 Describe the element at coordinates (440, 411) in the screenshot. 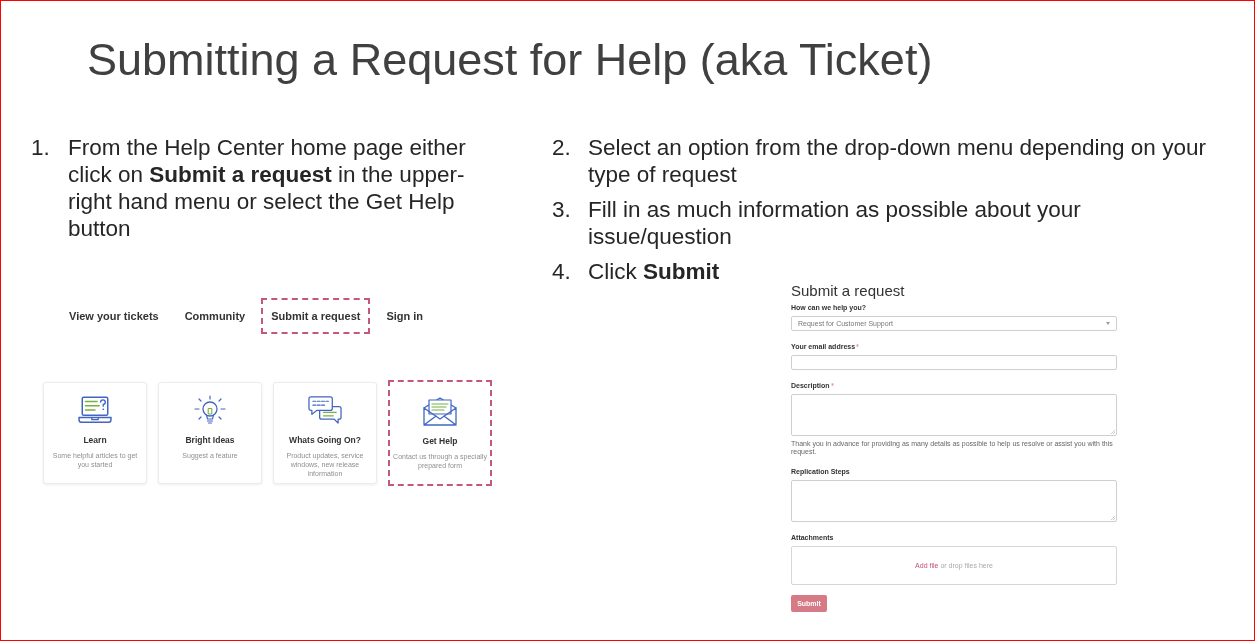

I see `envelope-icon` at that location.